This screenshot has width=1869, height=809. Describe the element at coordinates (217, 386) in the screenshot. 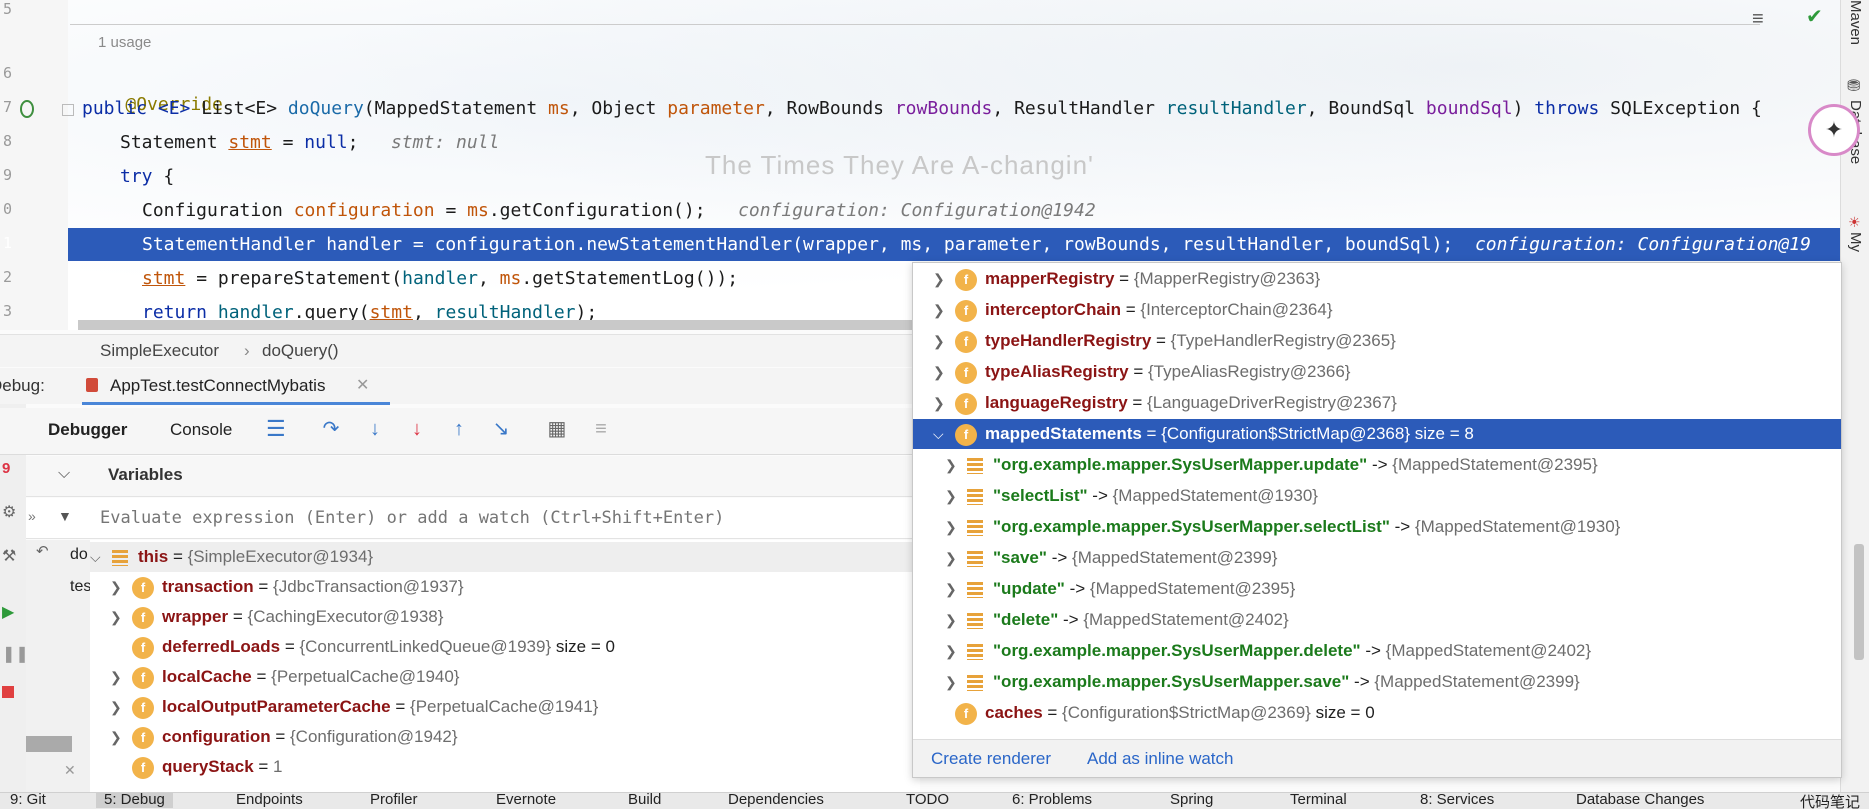

I see `session-tab: AppTest.testConnectMybatis` at that location.